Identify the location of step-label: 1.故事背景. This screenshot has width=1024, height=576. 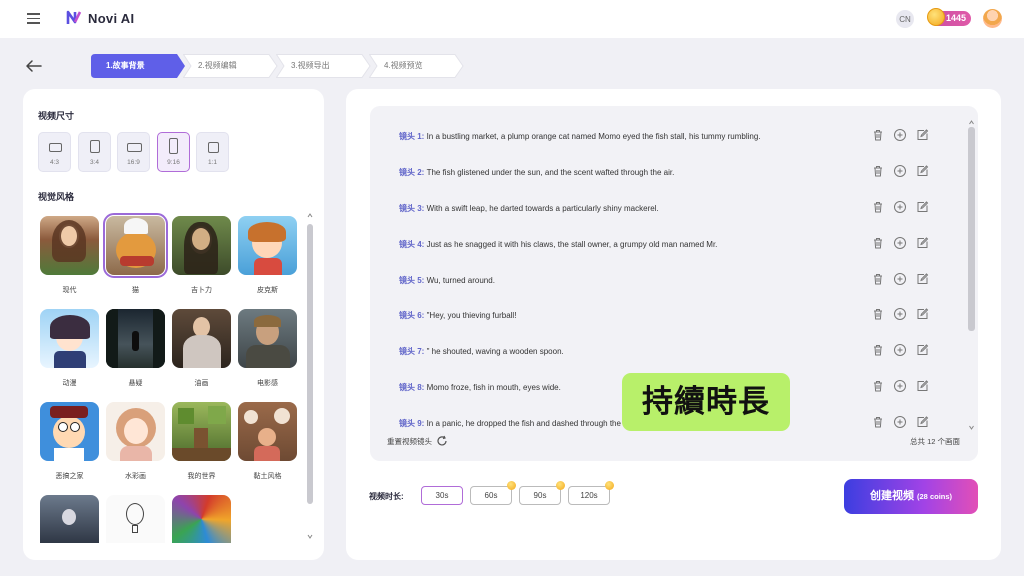
(125, 65).